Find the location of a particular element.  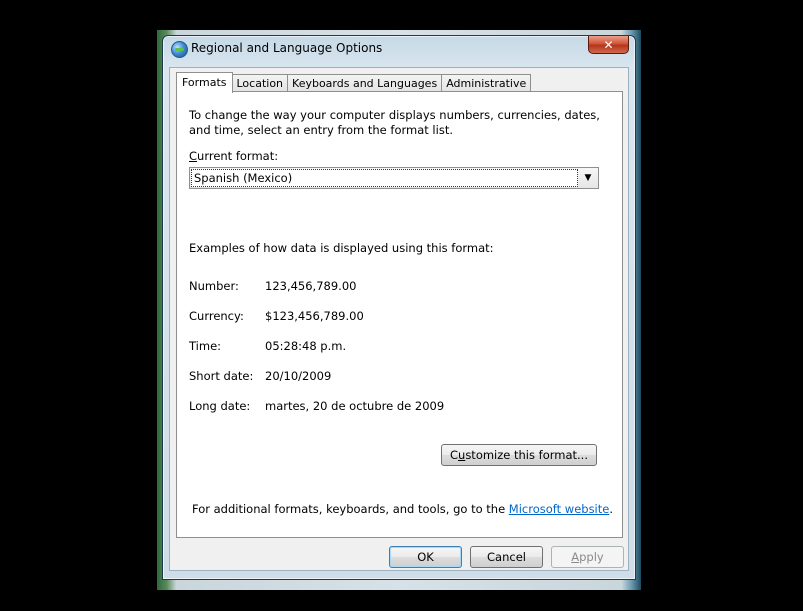

example-row-number: Number: 123,456,789.00 is located at coordinates (272, 286).